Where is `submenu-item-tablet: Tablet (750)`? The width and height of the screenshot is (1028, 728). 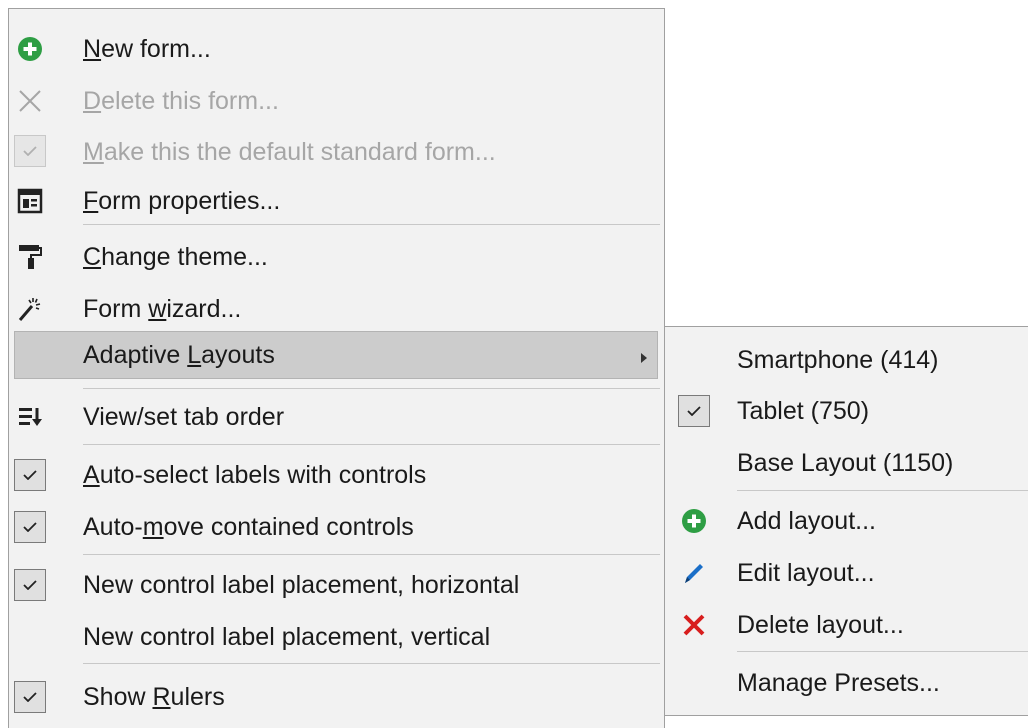 submenu-item-tablet: Tablet (750) is located at coordinates (846, 411).